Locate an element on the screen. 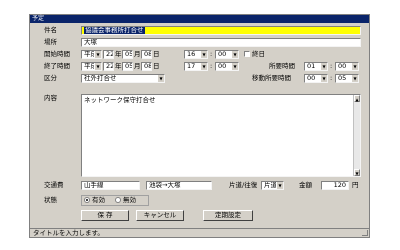  place-label: 場所 is located at coordinates (50, 42).